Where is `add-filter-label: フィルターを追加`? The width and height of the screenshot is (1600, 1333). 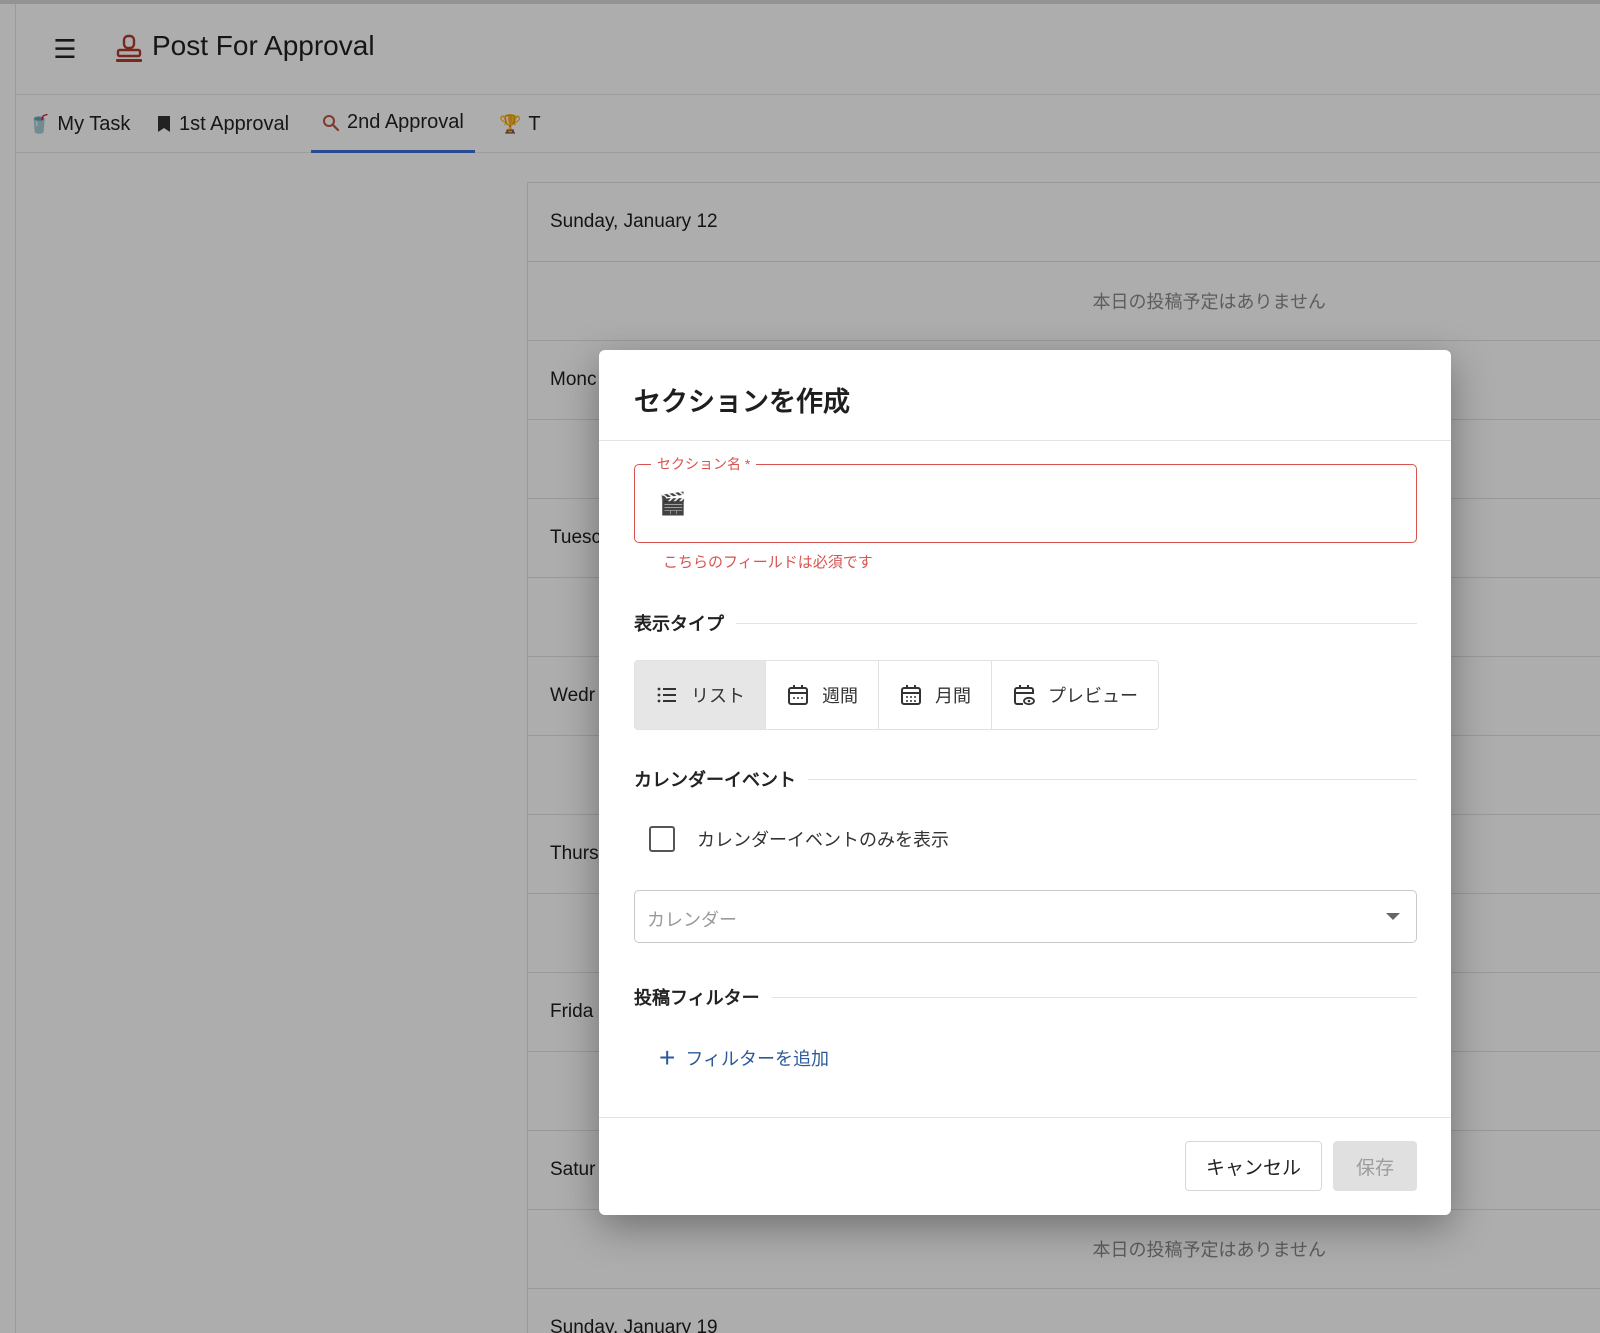 add-filter-label: フィルターを追加 is located at coordinates (757, 1059).